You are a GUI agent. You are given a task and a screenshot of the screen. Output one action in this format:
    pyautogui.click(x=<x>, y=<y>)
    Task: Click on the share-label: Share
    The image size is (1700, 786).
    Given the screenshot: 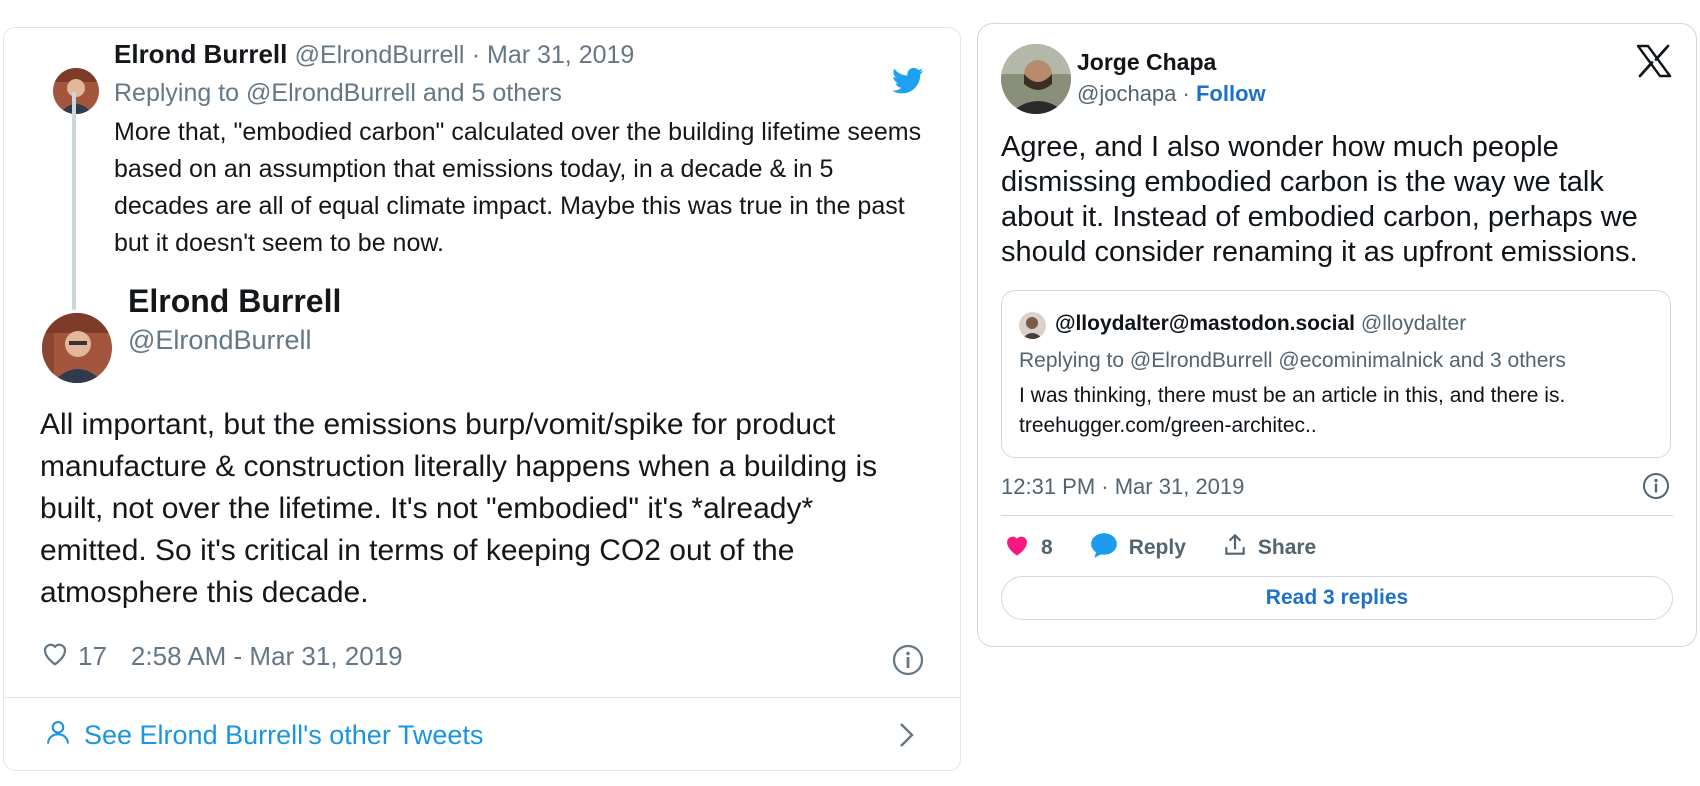 What is the action you would take?
    pyautogui.click(x=1287, y=547)
    